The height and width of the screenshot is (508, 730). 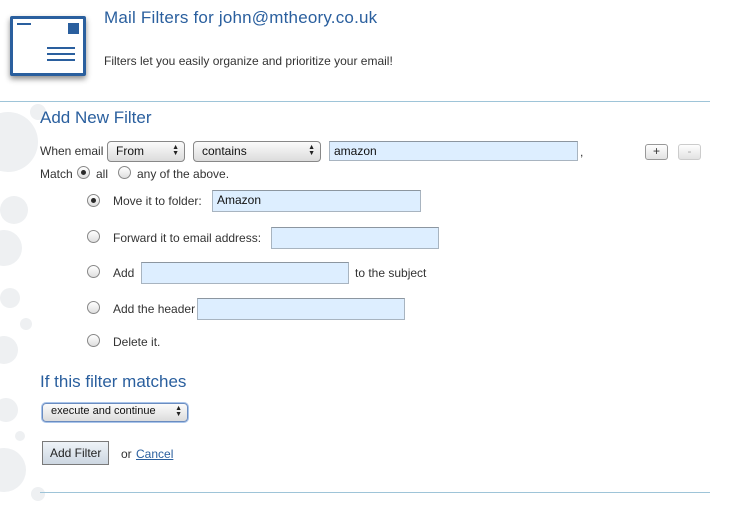 I want to click on on-match-select-value: execute and continue, so click(x=103, y=411).